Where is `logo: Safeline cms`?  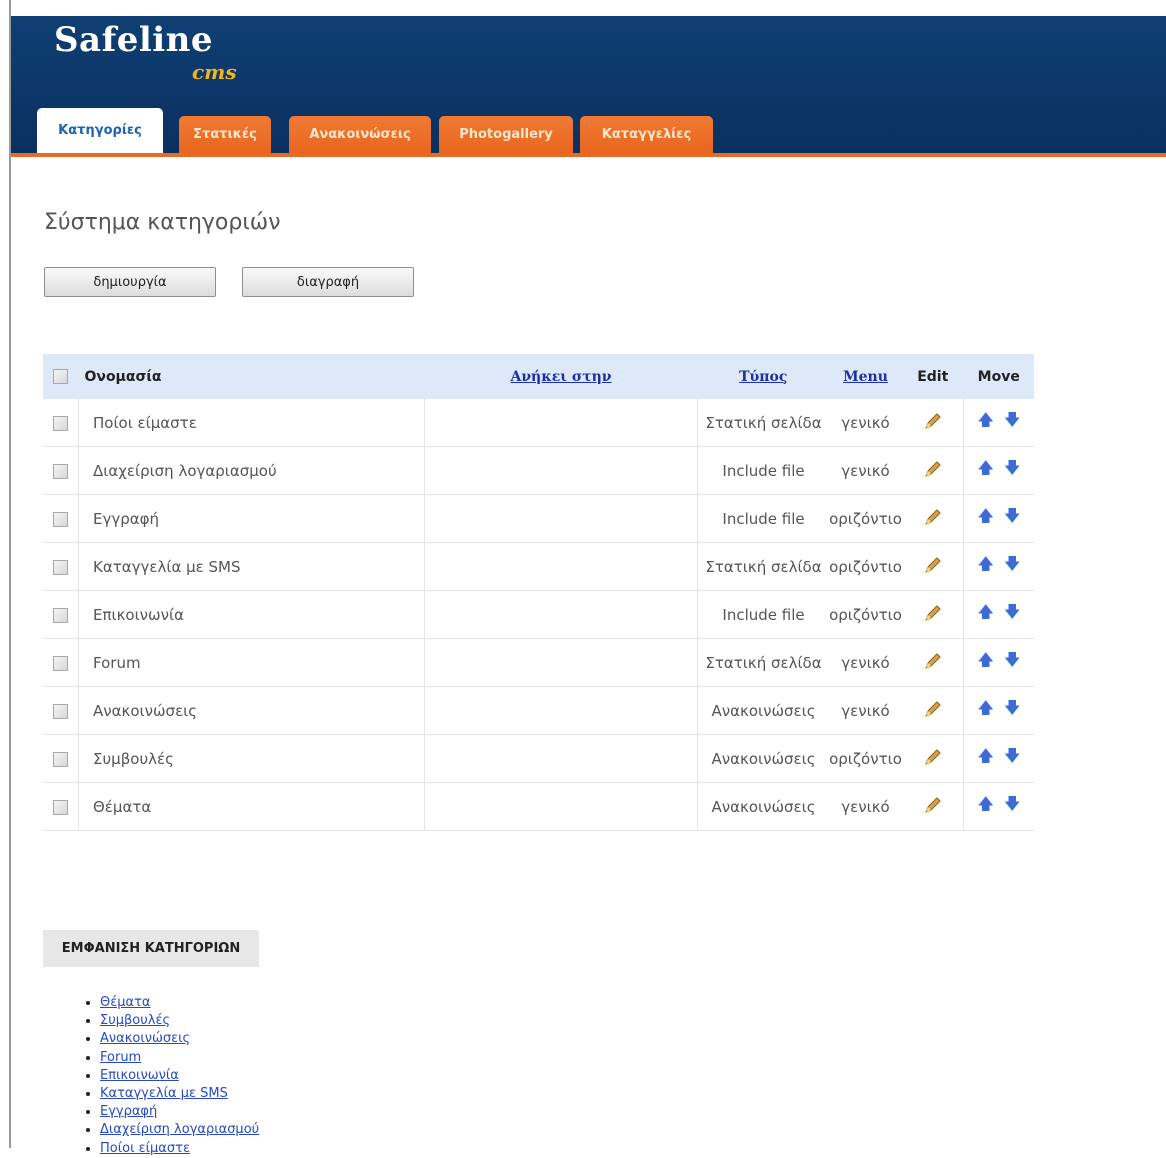
logo: Safeline cms is located at coordinates (145, 52).